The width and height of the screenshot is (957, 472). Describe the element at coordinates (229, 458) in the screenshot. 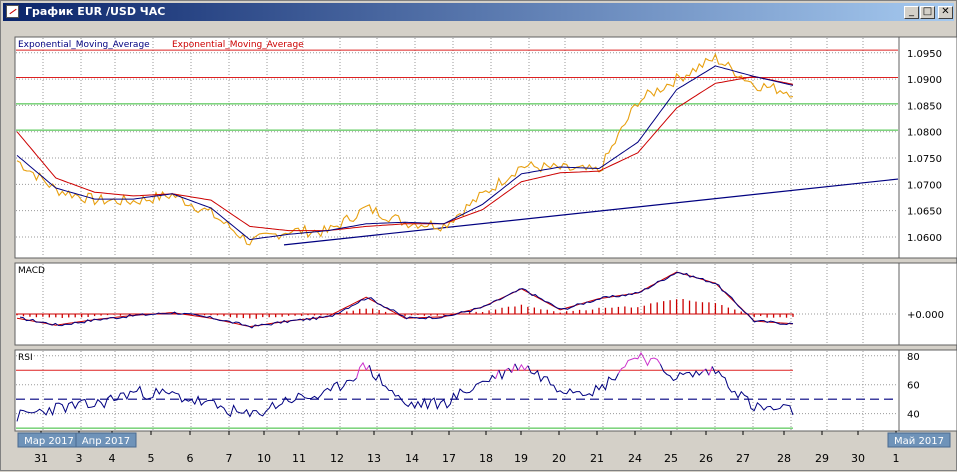

I see `x-day-label: 7` at that location.